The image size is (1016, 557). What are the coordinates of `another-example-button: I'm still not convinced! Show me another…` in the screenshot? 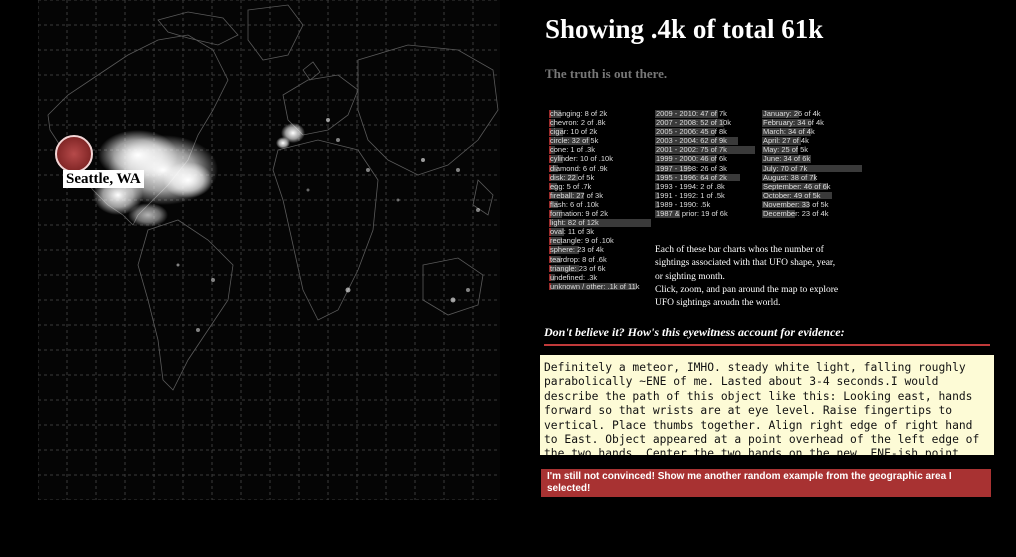 It's located at (766, 483).